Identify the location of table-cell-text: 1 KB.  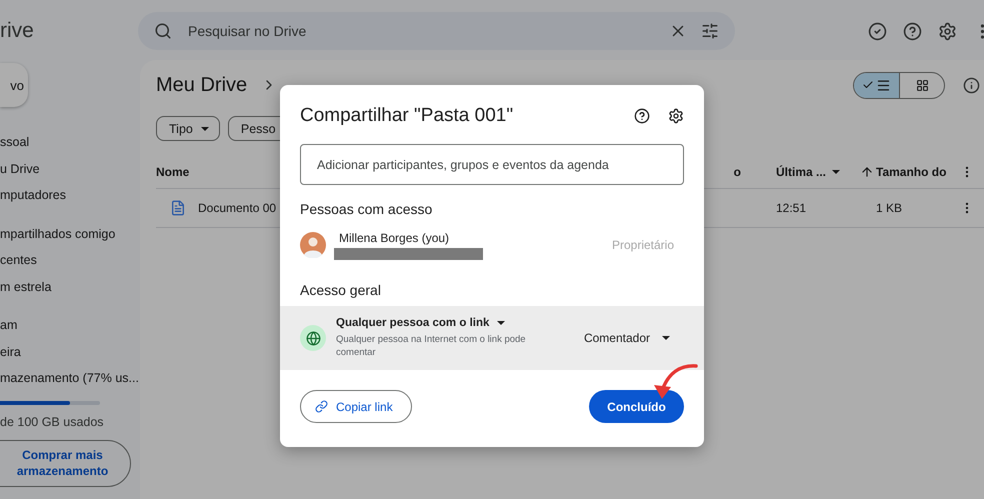
(890, 208).